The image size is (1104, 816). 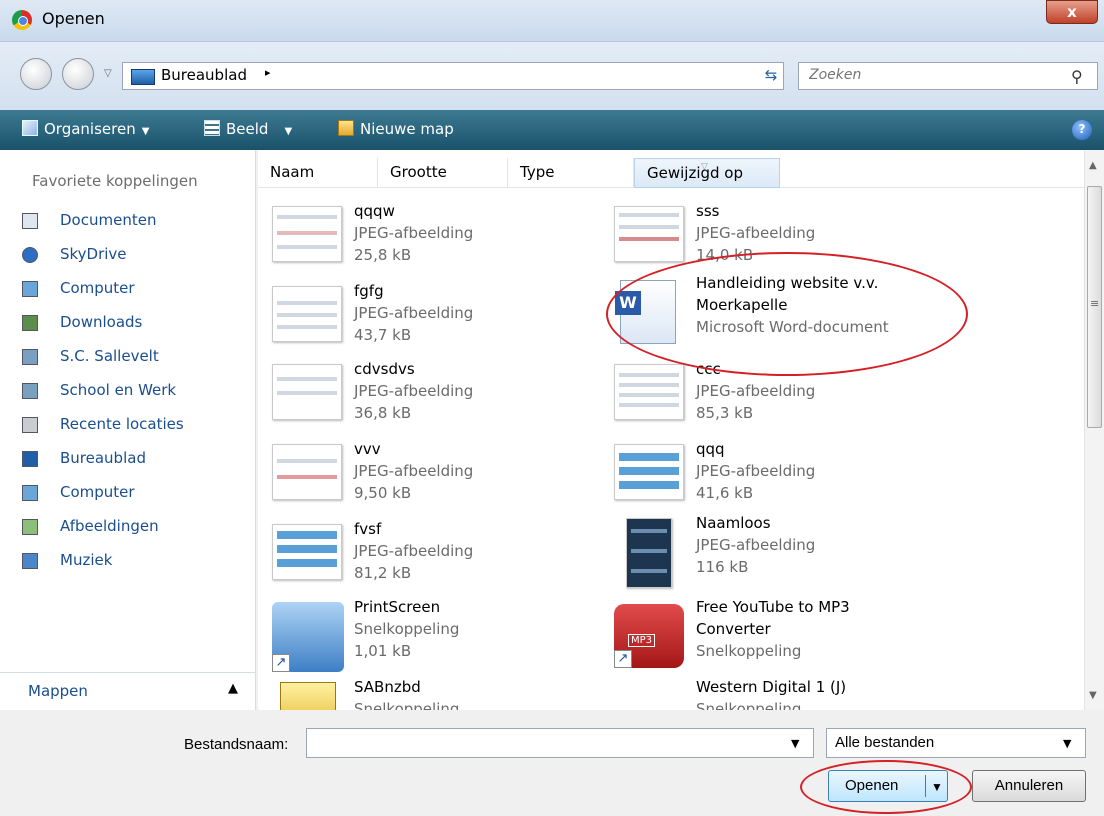 I want to click on file-name-line2: Converter, so click(x=733, y=629).